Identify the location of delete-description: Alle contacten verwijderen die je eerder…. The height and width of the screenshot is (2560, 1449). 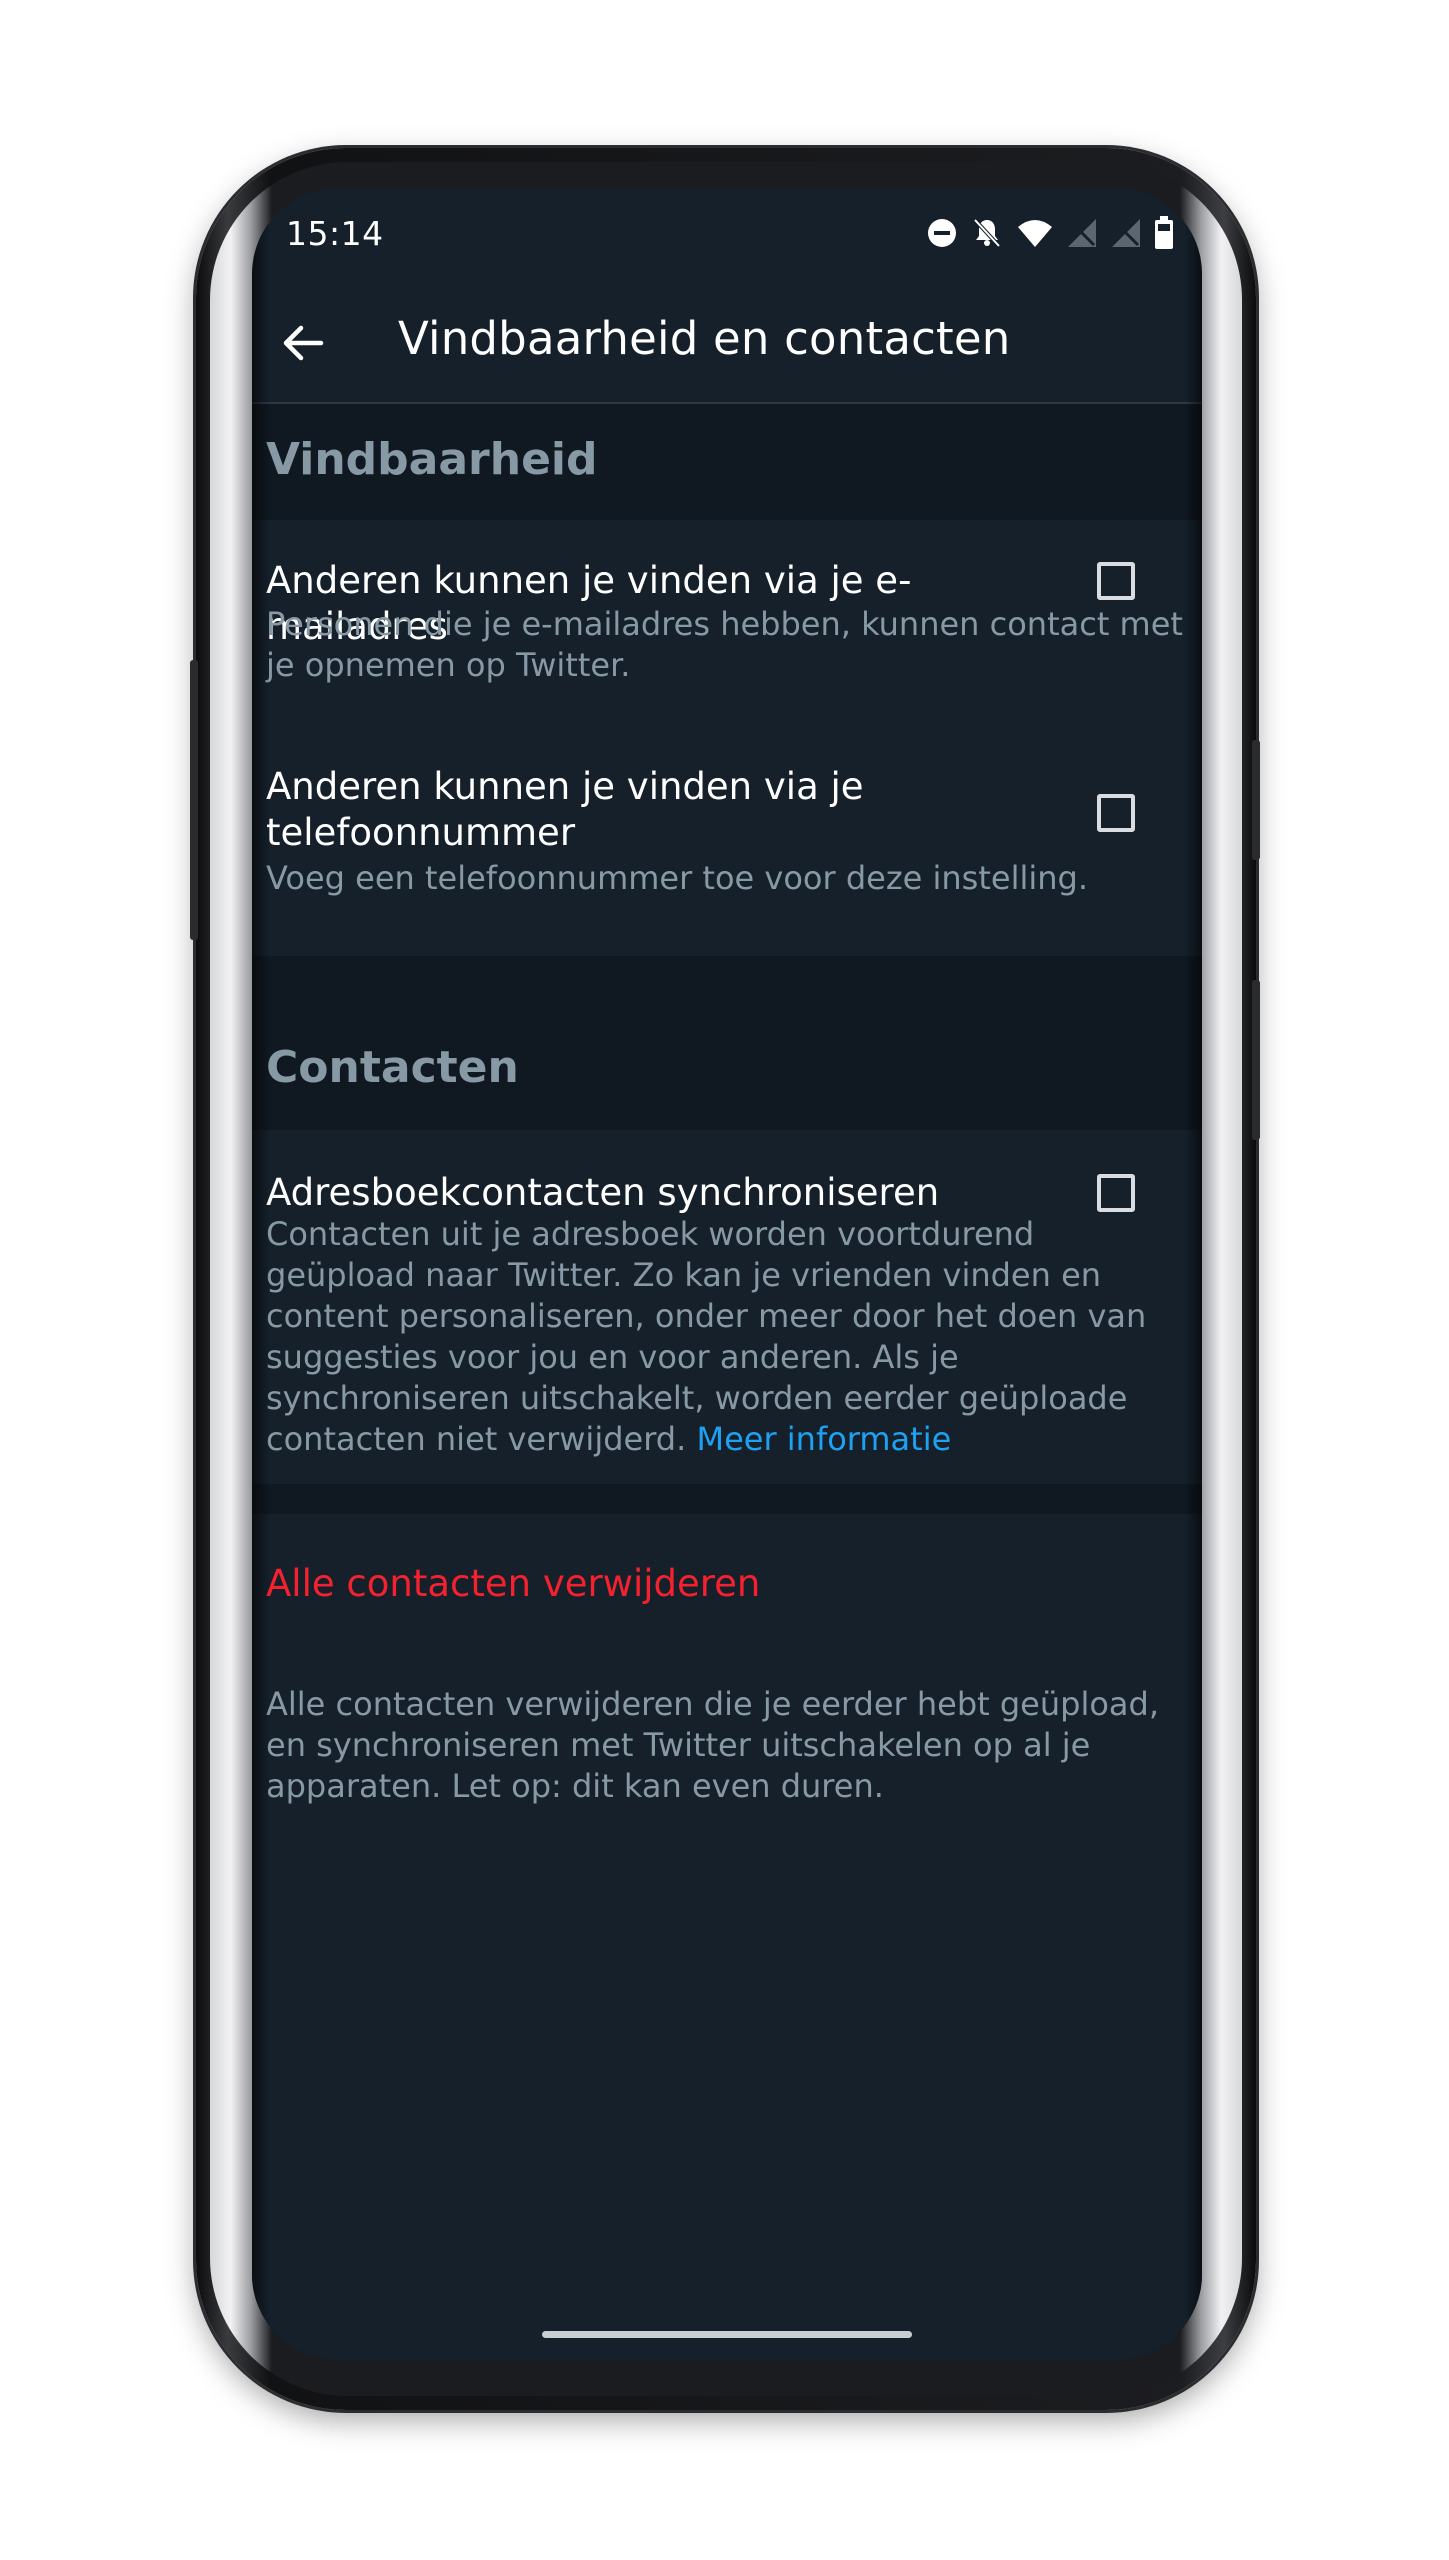
(713, 1745).